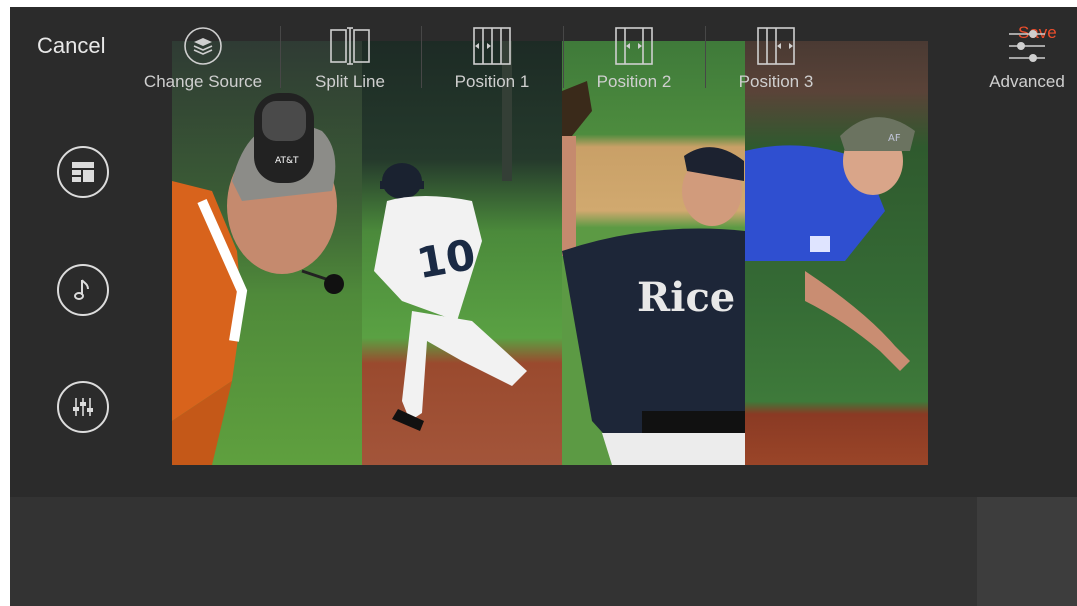 The height and width of the screenshot is (606, 1077). I want to click on jersey-text-rice: Rice 20, so click(691, 297).